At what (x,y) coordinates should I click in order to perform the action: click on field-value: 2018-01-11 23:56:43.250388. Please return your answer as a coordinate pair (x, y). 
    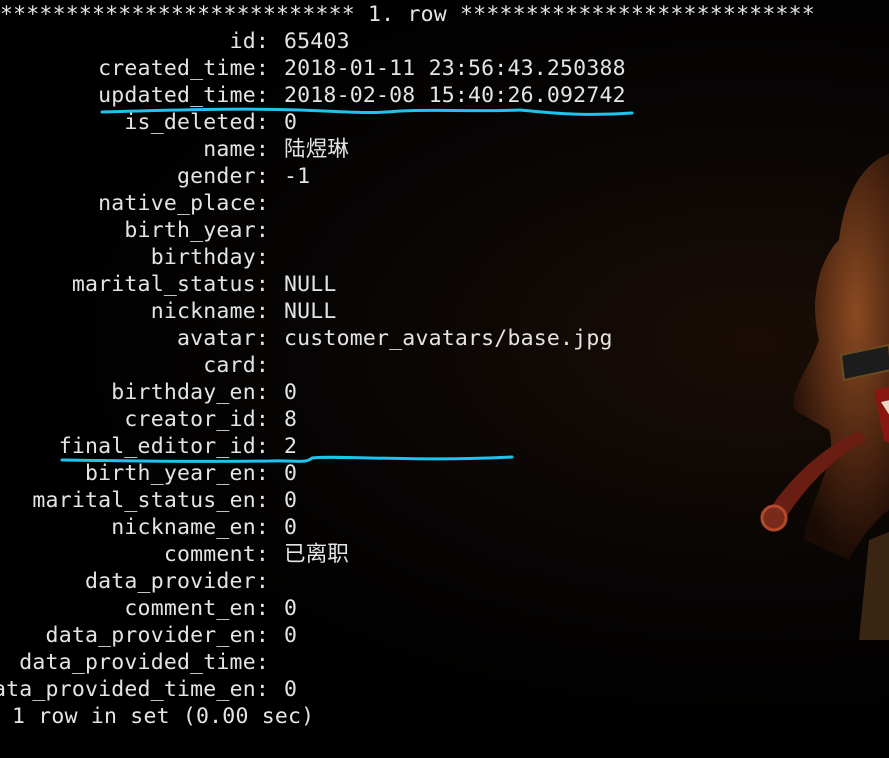
    Looking at the image, I should click on (455, 68).